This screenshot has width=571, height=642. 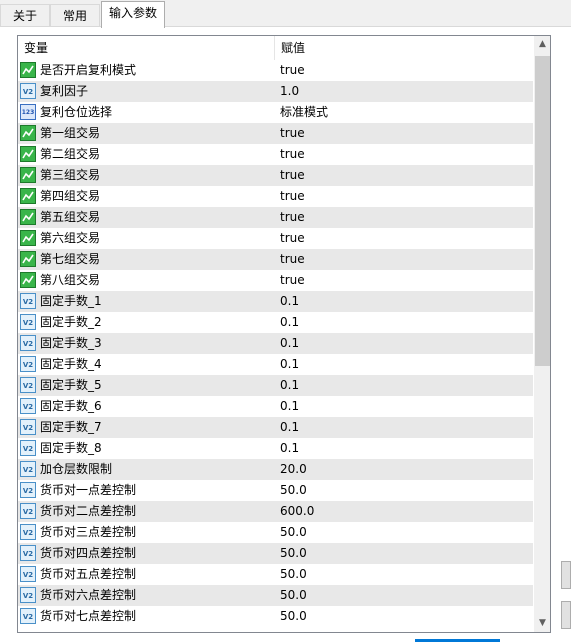 What do you see at coordinates (275, 154) in the screenshot?
I see `table-row: 第二组交易 true` at bounding box center [275, 154].